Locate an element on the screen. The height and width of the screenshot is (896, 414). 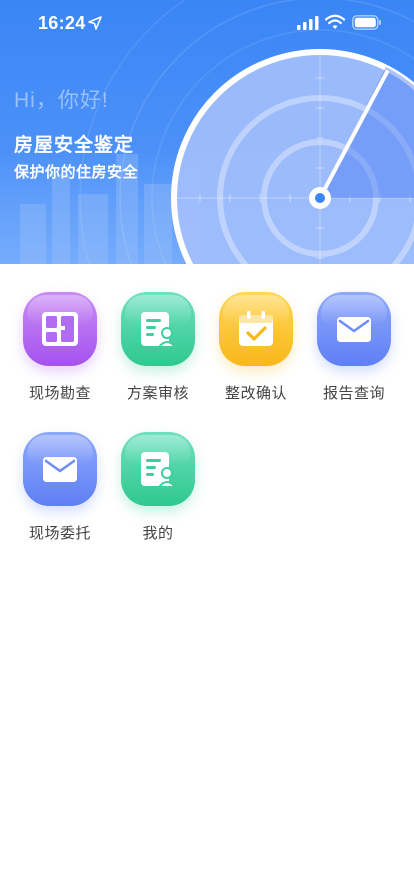
menu-item-label: 我的 is located at coordinates (158, 533).